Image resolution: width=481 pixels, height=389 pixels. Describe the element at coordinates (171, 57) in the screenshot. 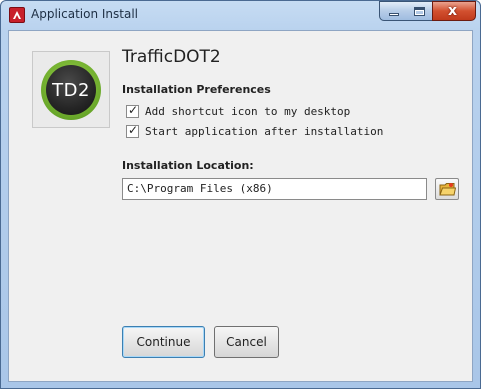

I see `app-name: TrafficDOT2` at that location.